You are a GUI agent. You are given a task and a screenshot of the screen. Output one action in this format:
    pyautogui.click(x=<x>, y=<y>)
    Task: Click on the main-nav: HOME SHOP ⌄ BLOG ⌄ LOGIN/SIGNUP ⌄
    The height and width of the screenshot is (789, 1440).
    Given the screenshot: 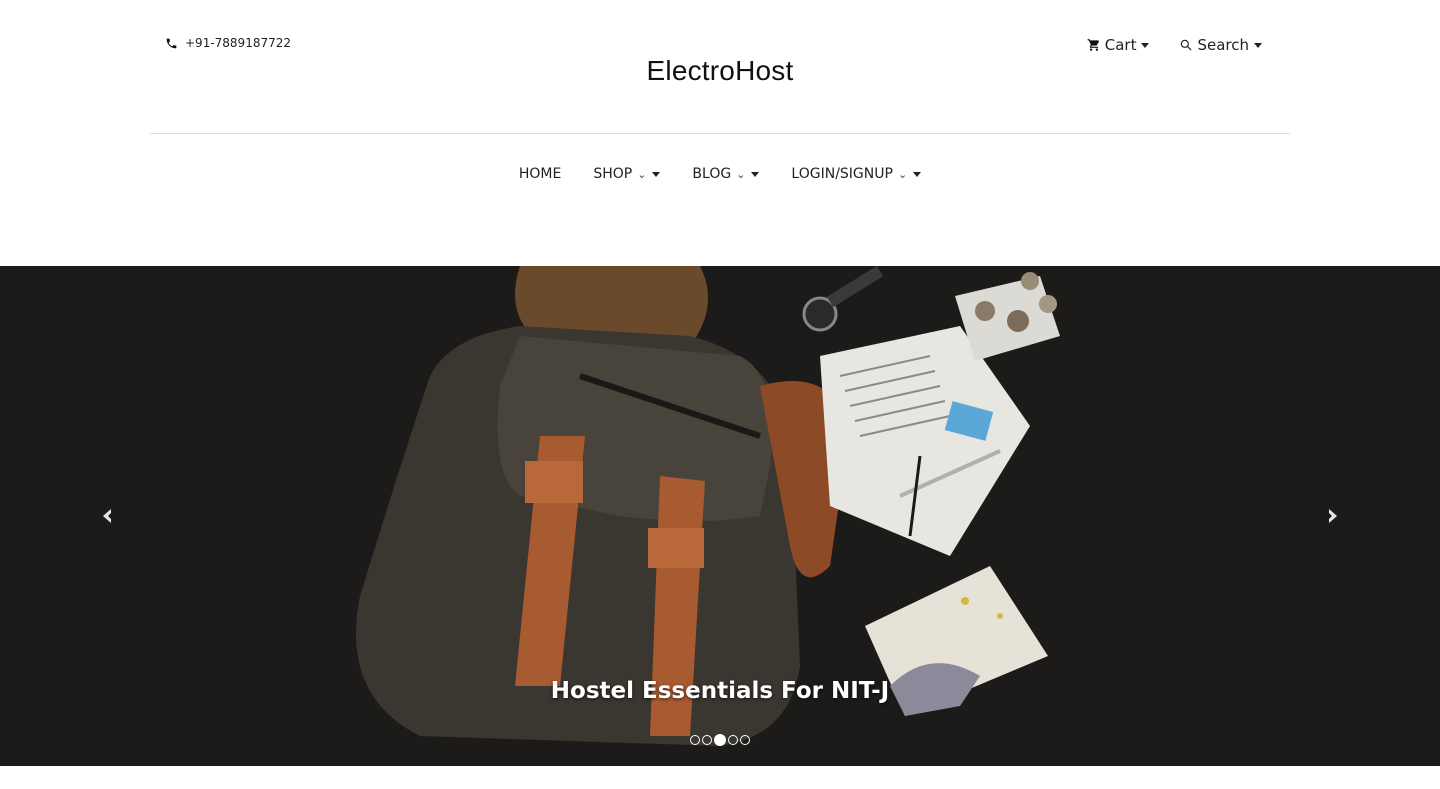 What is the action you would take?
    pyautogui.click(x=720, y=174)
    